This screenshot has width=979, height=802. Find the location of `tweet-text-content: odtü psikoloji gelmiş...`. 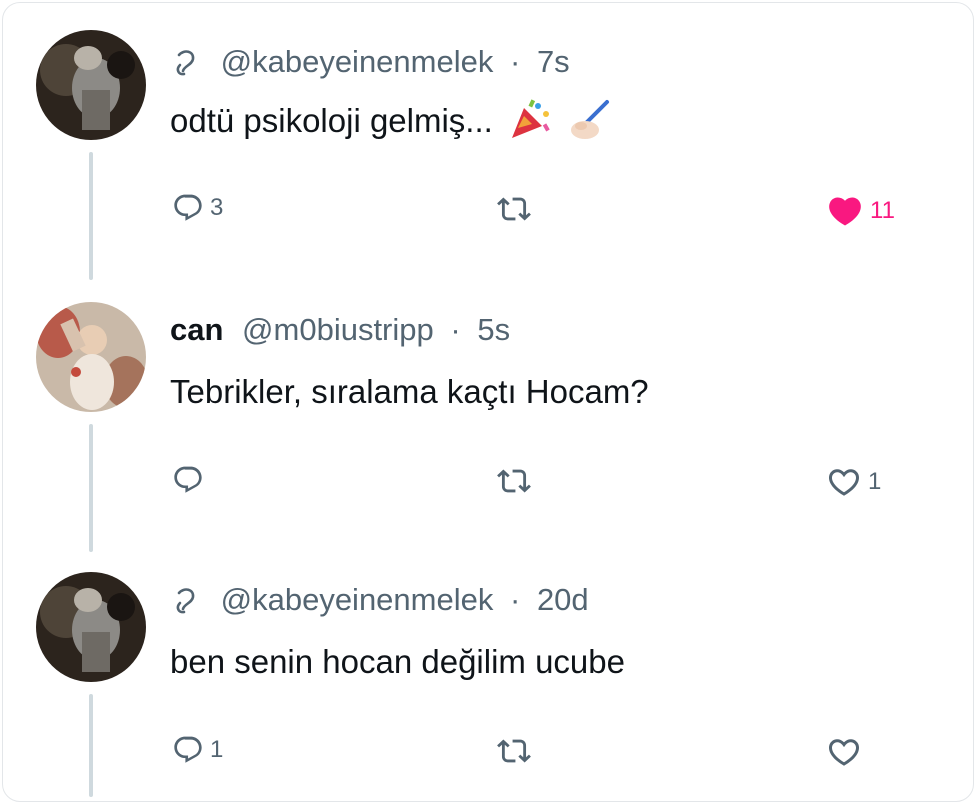

tweet-text-content: odtü psikoloji gelmiş... is located at coordinates (331, 120).